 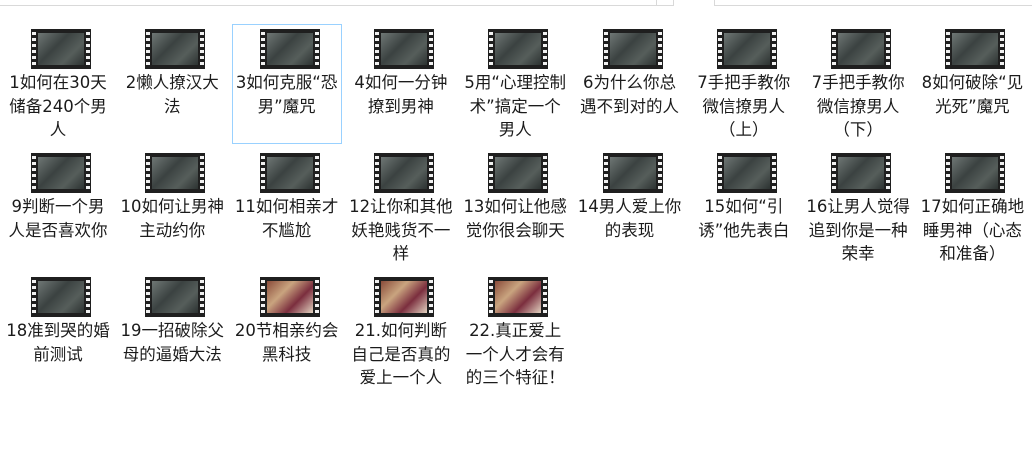 I want to click on file-item: 8如何破除“见光死”魔咒, so click(x=972, y=84).